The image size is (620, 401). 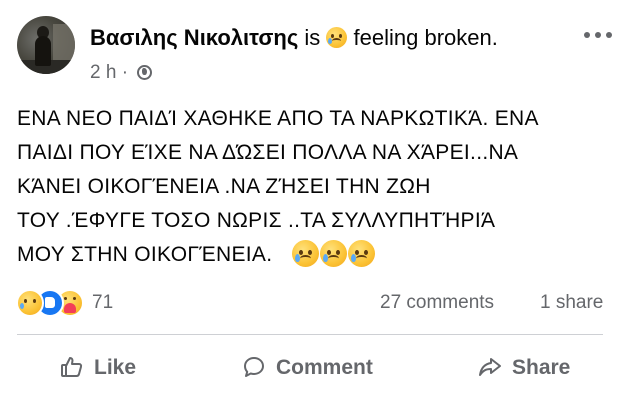 I want to click on share-arrow-icon, so click(x=490, y=367).